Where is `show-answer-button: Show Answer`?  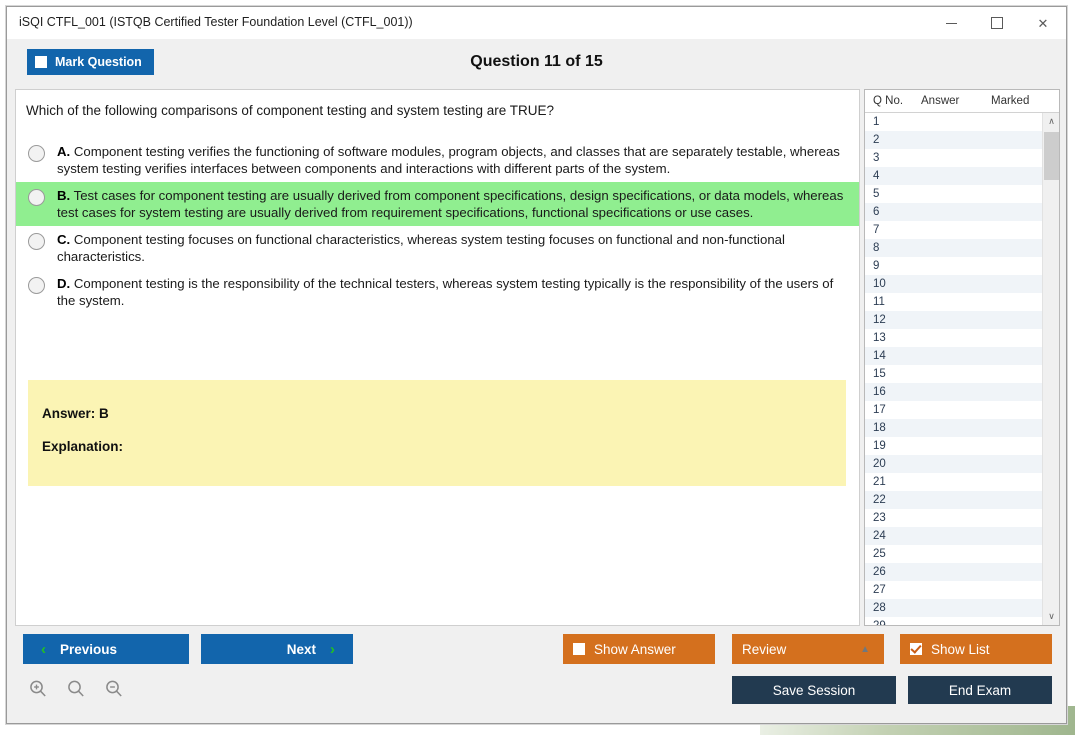
show-answer-button: Show Answer is located at coordinates (639, 649).